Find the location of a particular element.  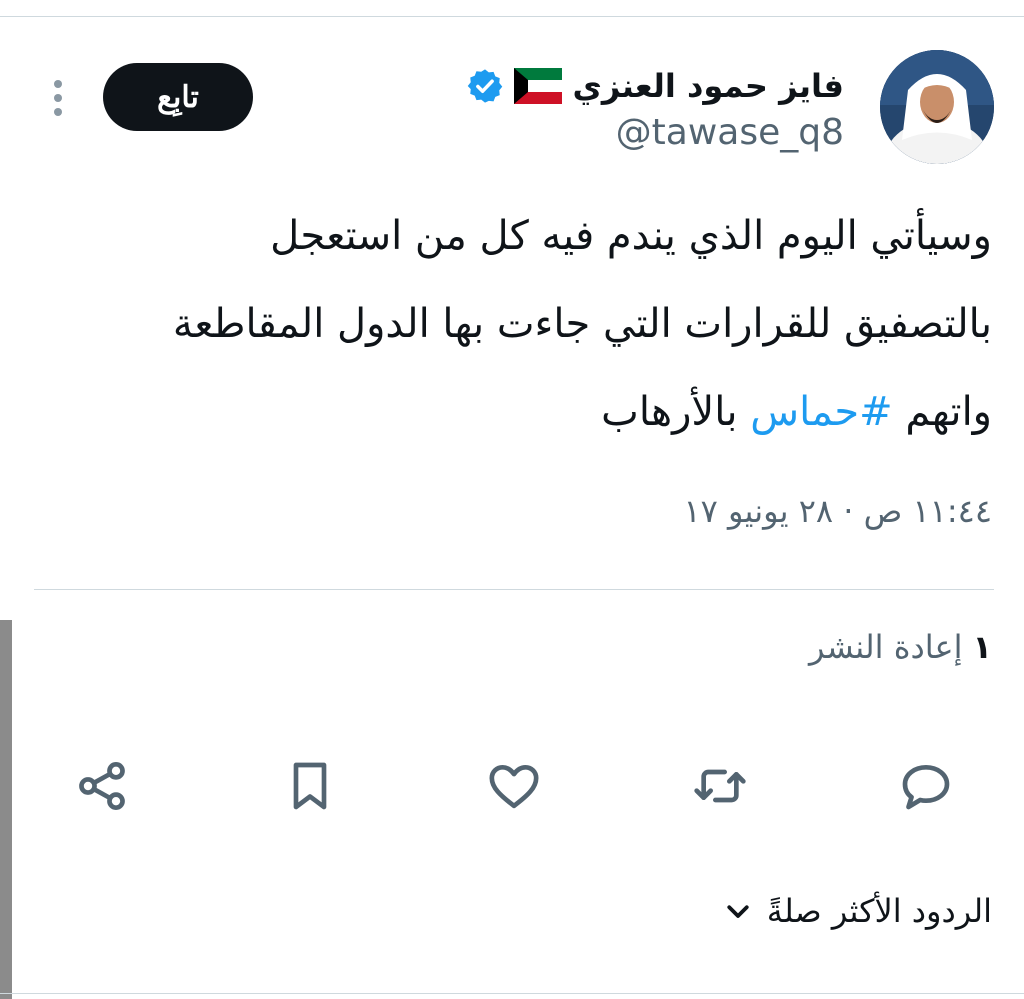

verified-badge-icon is located at coordinates (485, 86).